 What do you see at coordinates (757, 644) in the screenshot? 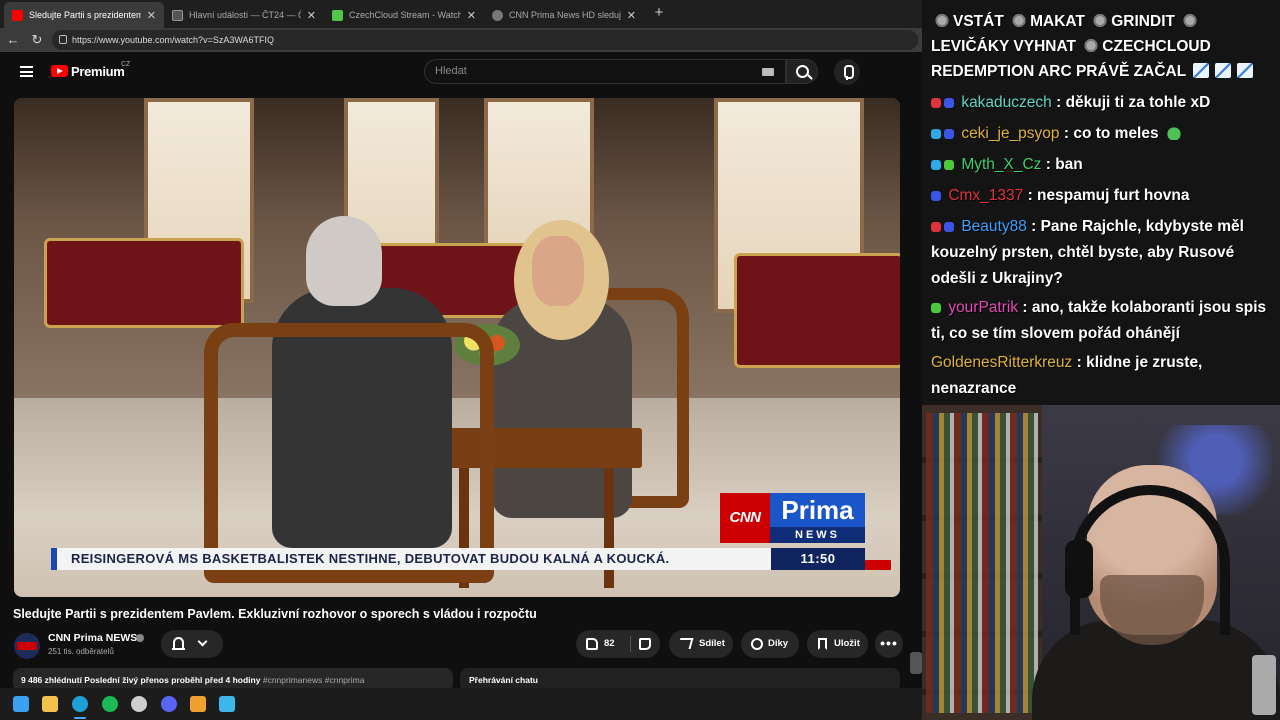
I see `thanks-icon` at bounding box center [757, 644].